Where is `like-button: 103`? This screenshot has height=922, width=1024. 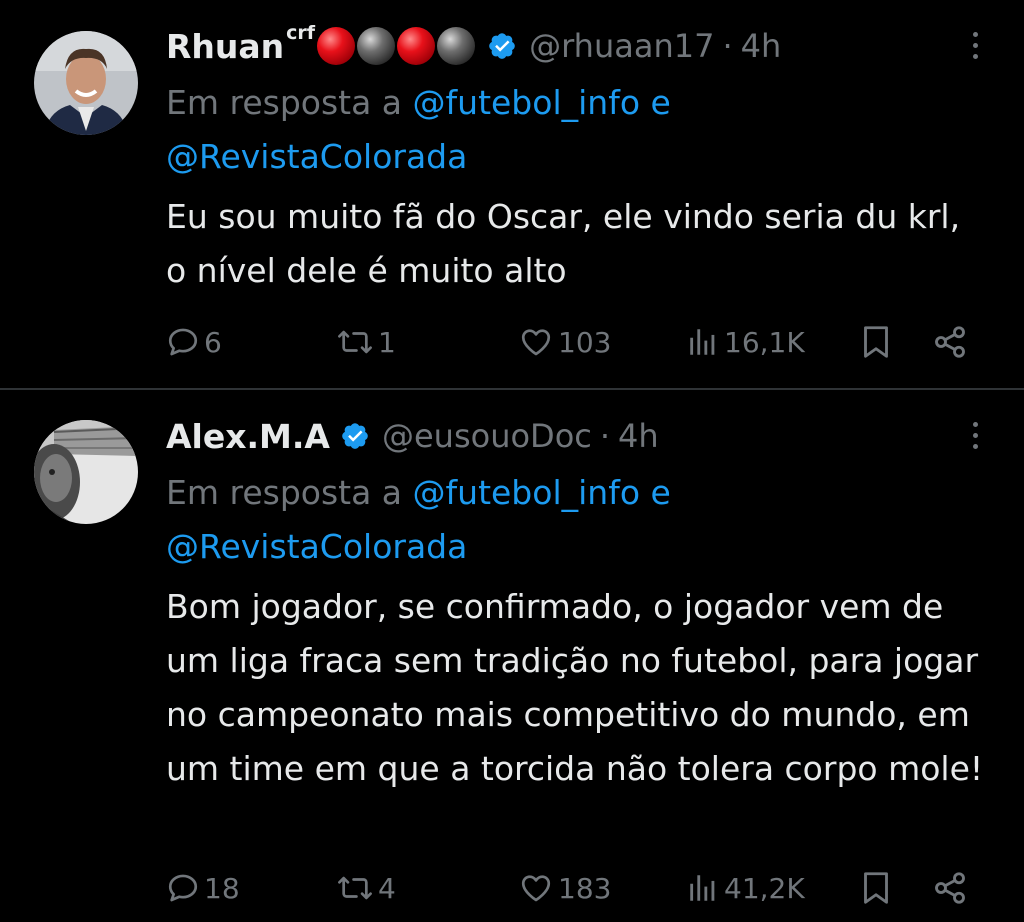
like-button: 103 is located at coordinates (564, 342).